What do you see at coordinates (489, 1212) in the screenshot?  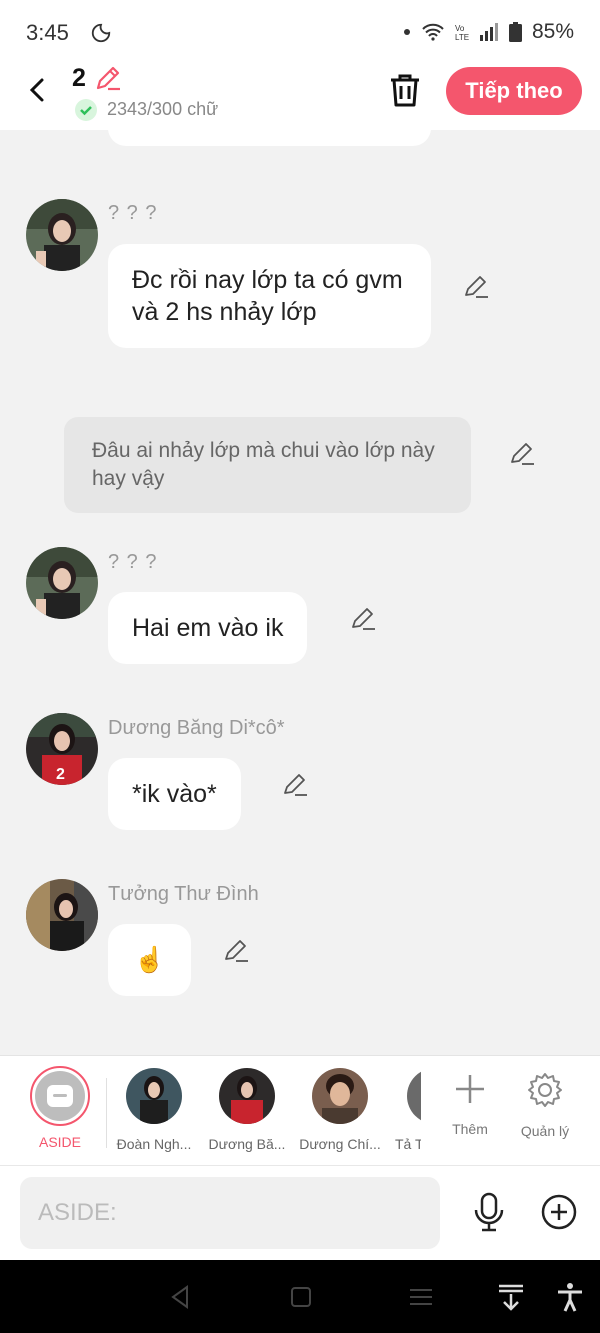 I see `microphone-icon` at bounding box center [489, 1212].